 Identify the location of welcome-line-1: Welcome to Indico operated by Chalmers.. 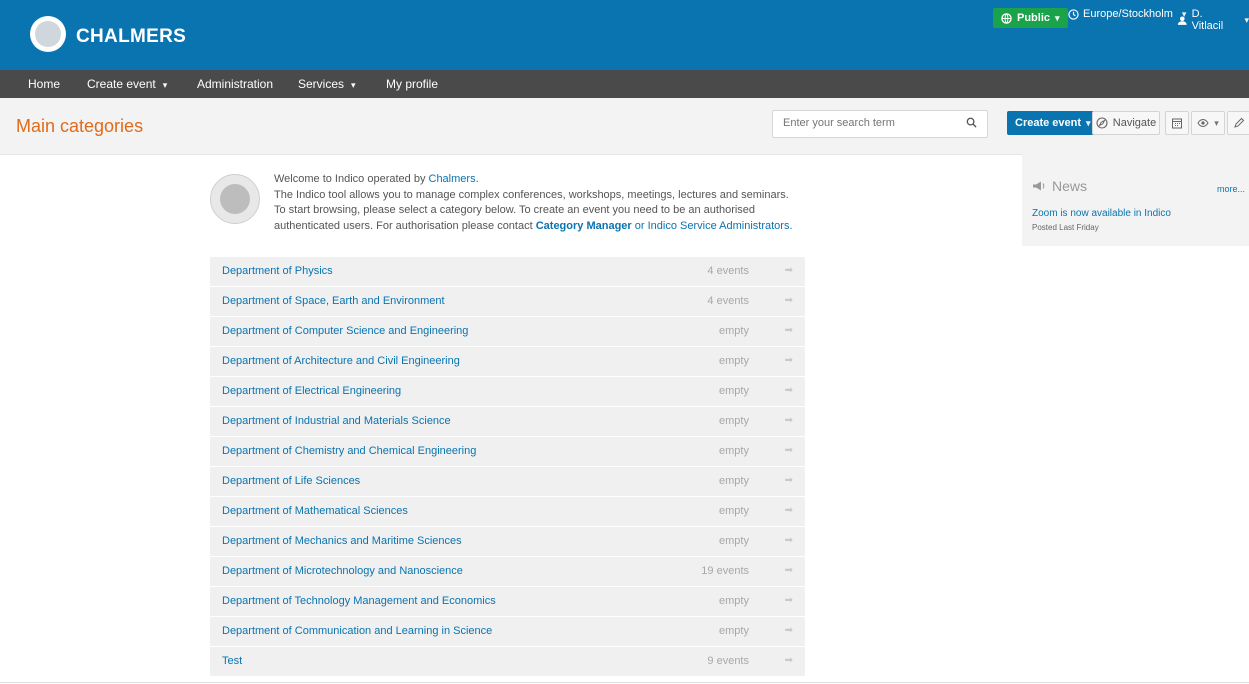
(544, 180).